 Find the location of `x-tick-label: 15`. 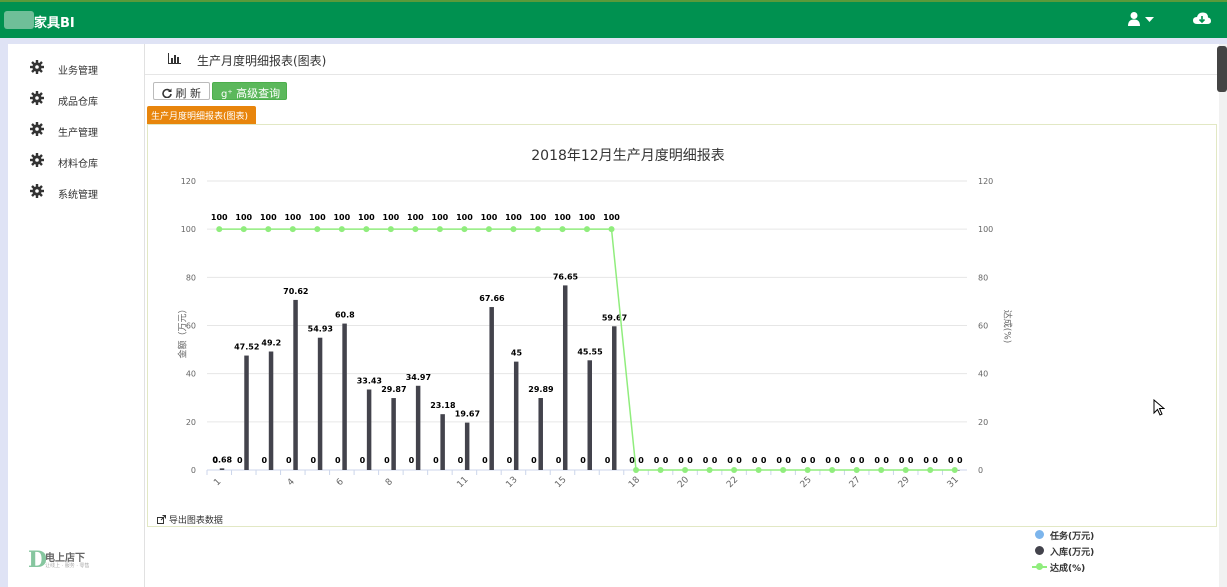

x-tick-label: 15 is located at coordinates (560, 482).